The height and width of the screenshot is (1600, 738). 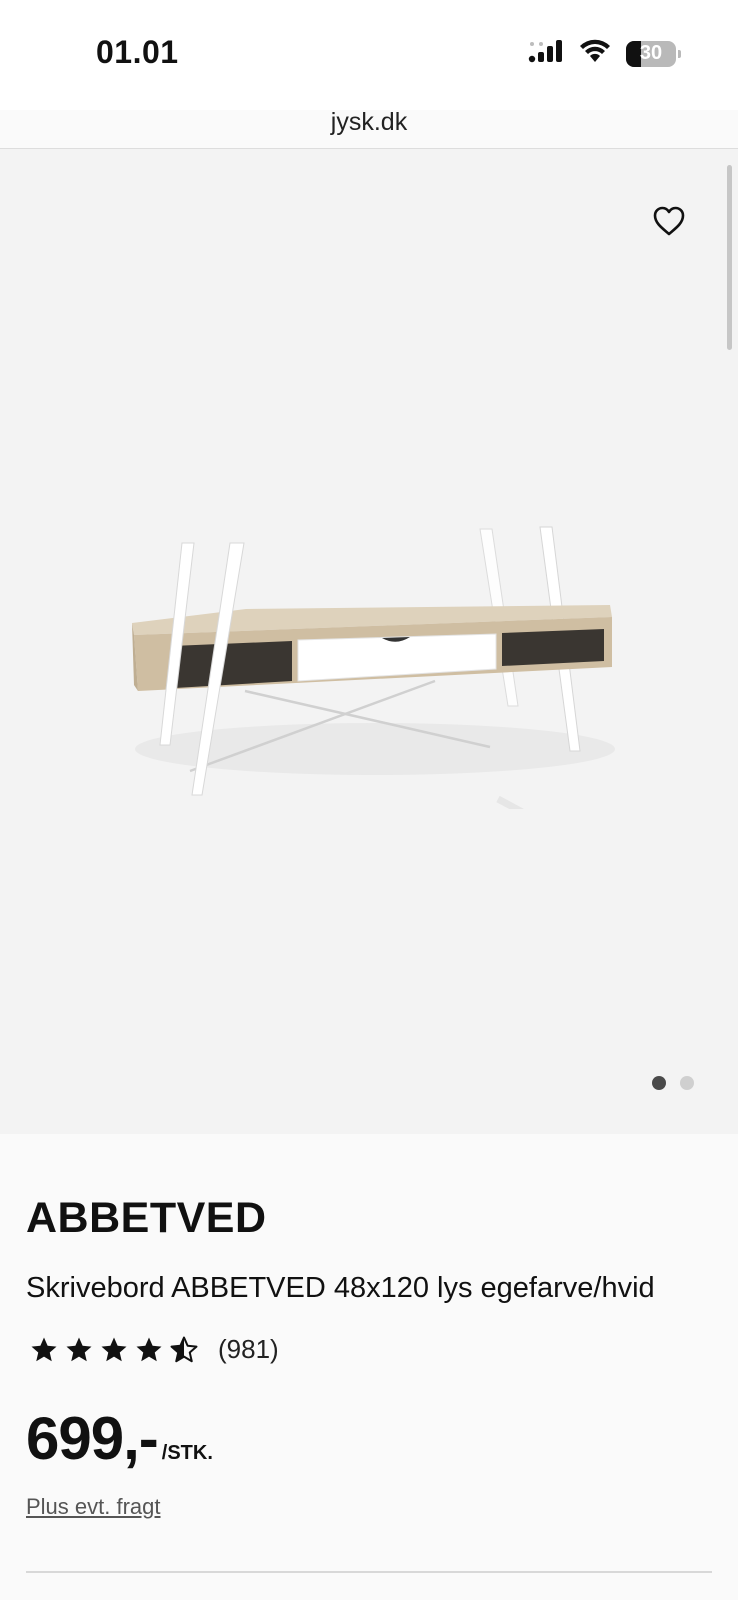 I want to click on shipping-link: Plus evt. fragt, so click(x=93, y=1507).